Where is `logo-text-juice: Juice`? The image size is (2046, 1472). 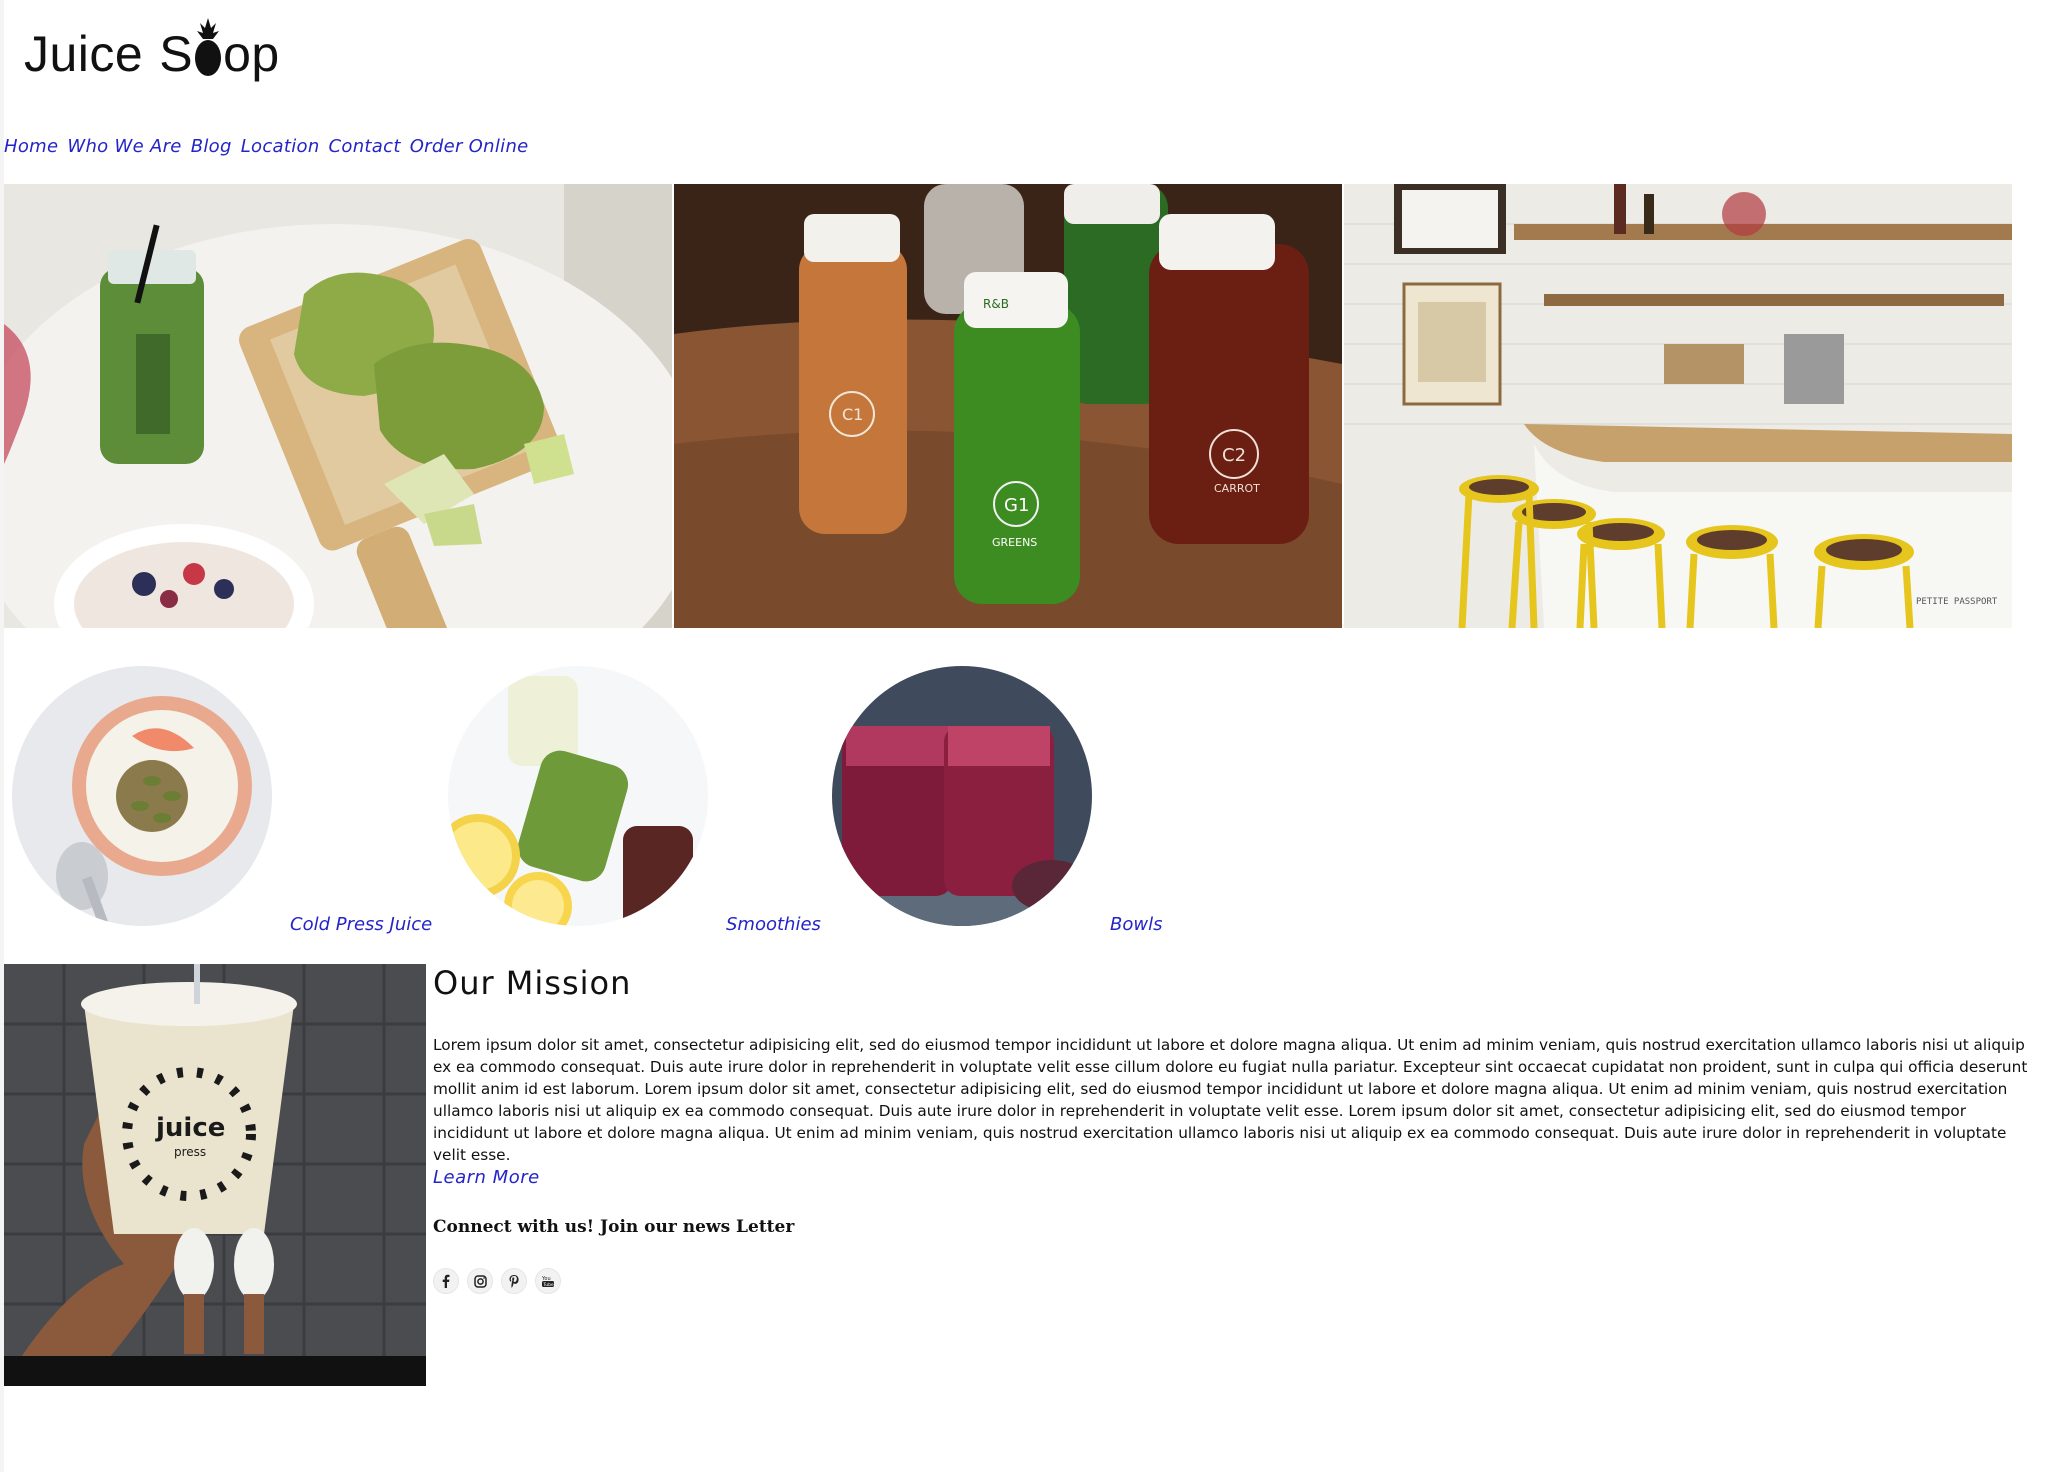 logo-text-juice: Juice is located at coordinates (84, 54).